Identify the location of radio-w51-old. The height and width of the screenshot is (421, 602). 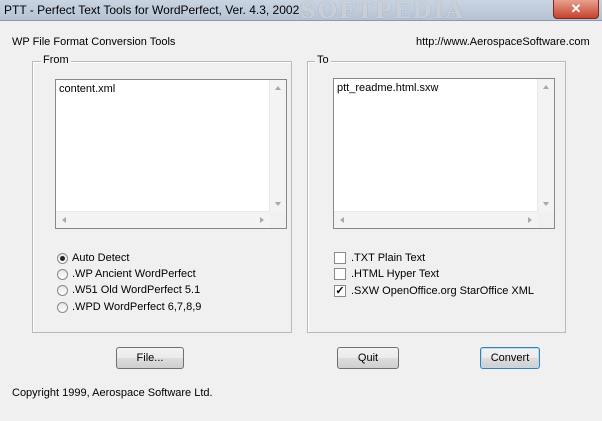
(62, 290).